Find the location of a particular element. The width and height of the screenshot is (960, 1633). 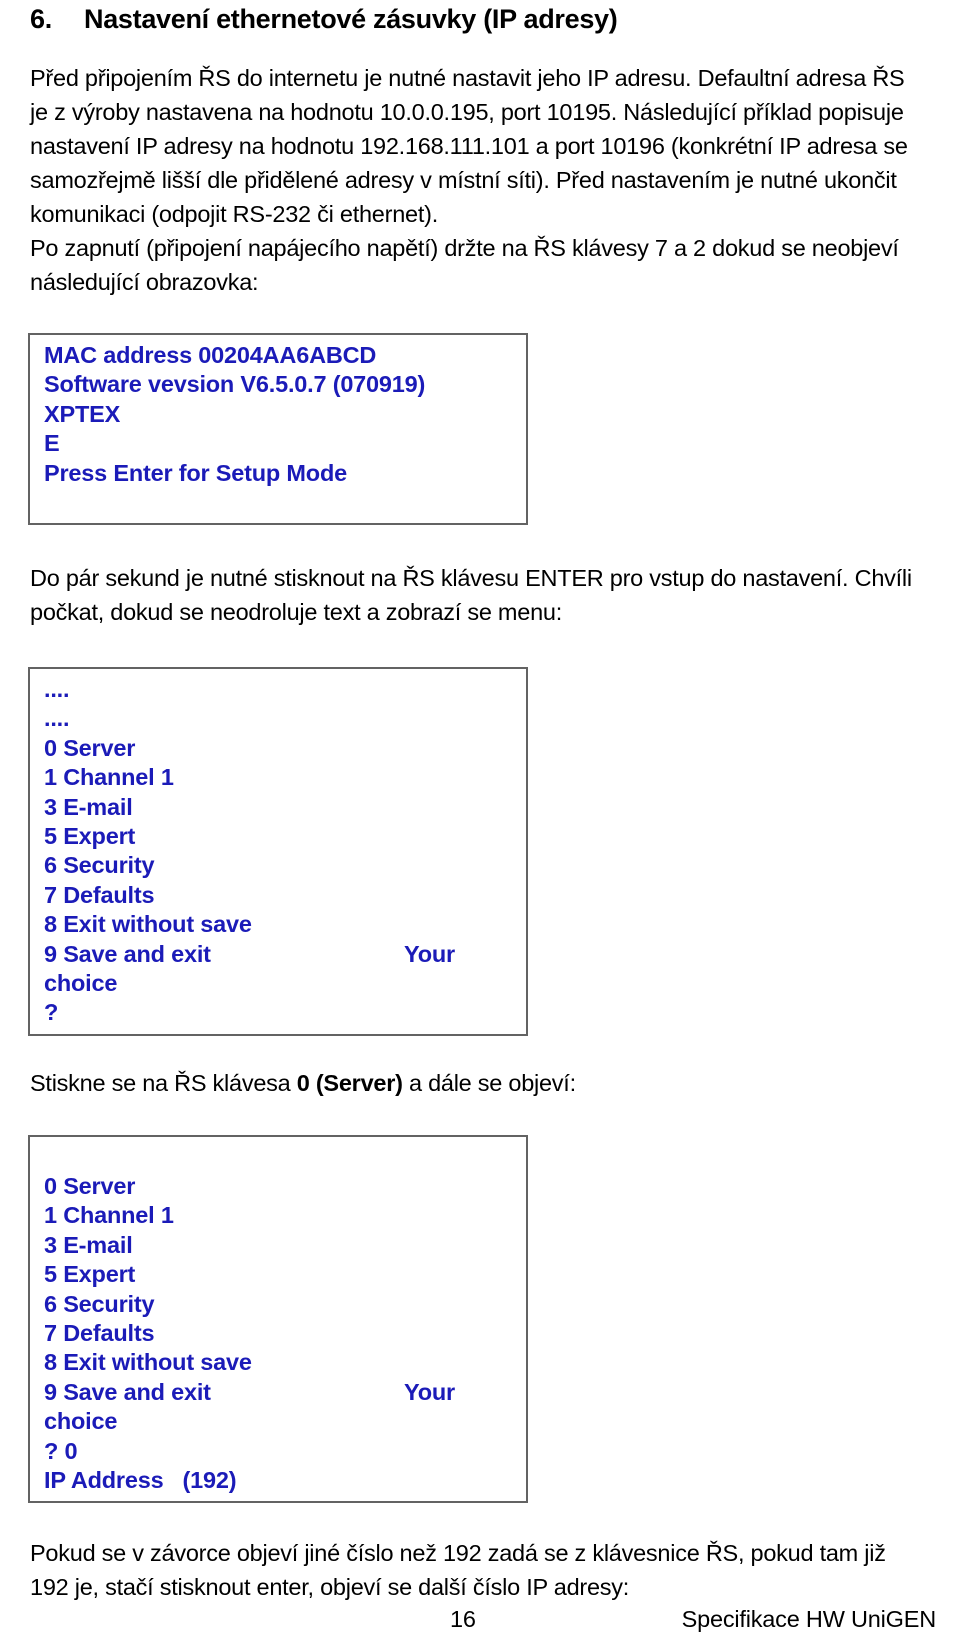

terminal-line: XPTEX is located at coordinates (82, 413).